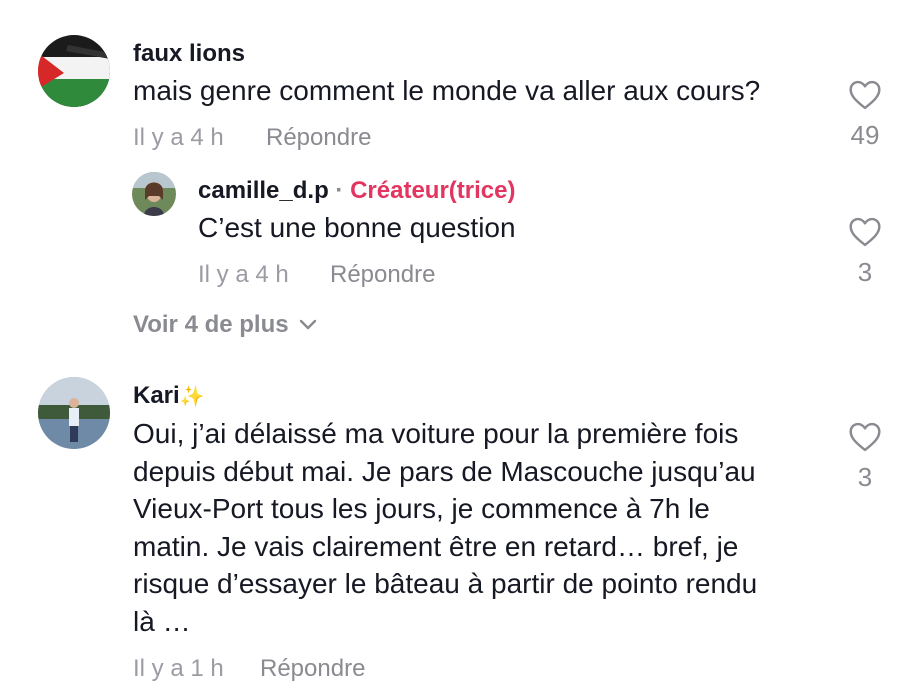  I want to click on reply-username-text: camille_d.p, so click(263, 190).